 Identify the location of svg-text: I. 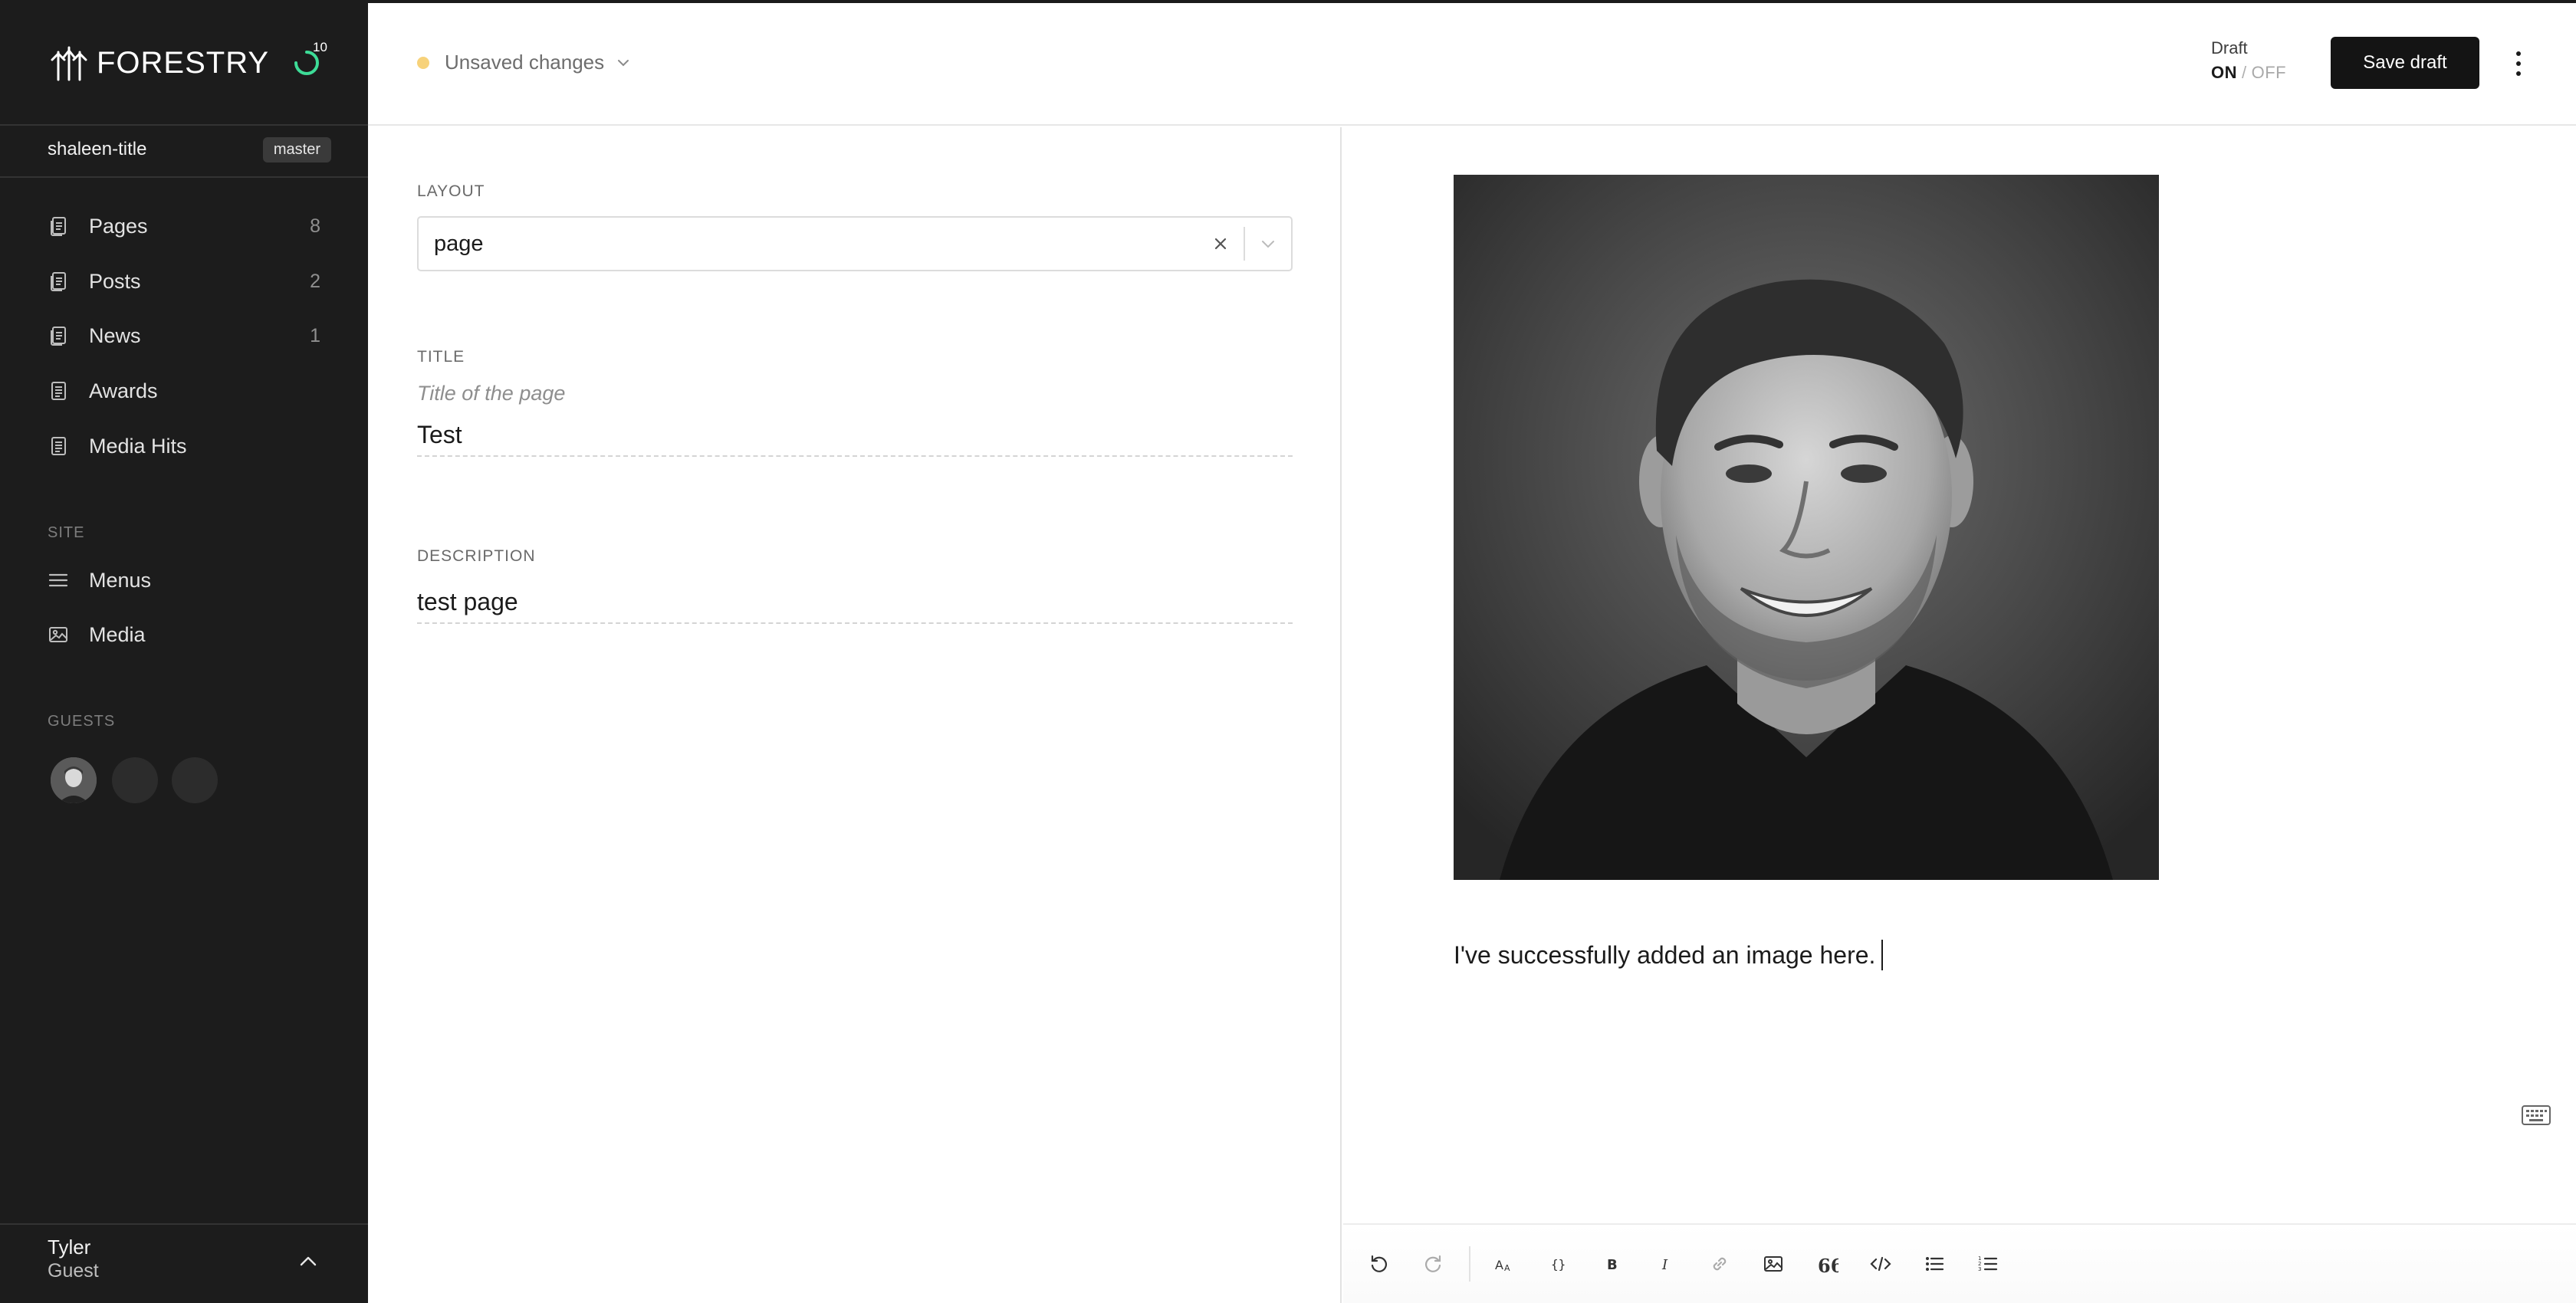
(1664, 1265).